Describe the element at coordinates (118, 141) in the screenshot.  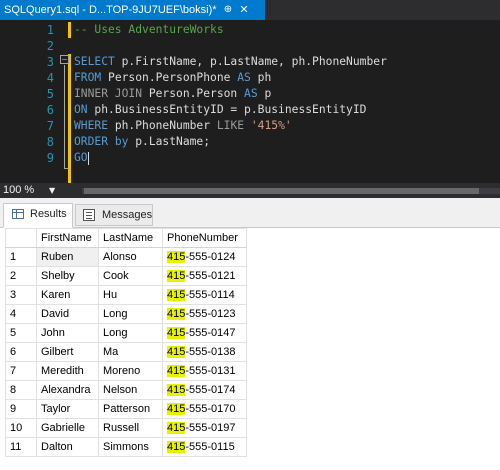
I see `sql-keyword: by` at that location.